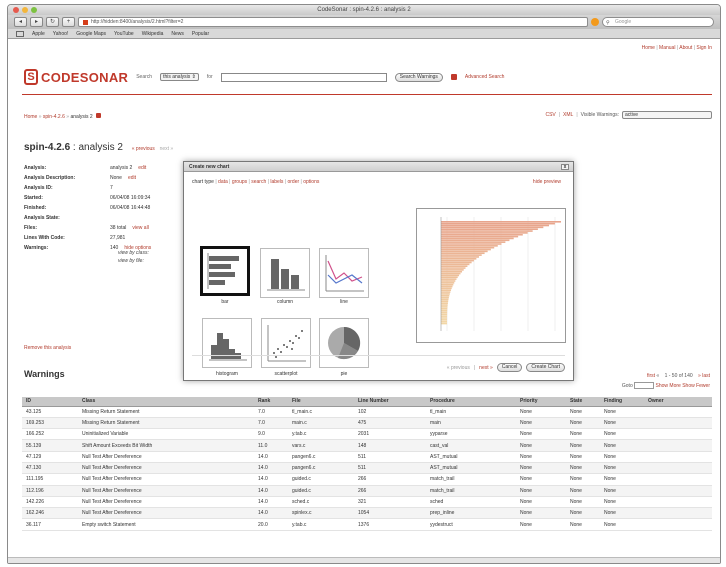 This screenshot has height=567, width=726. Describe the element at coordinates (706, 376) in the screenshot. I see `last-page-link: last` at that location.